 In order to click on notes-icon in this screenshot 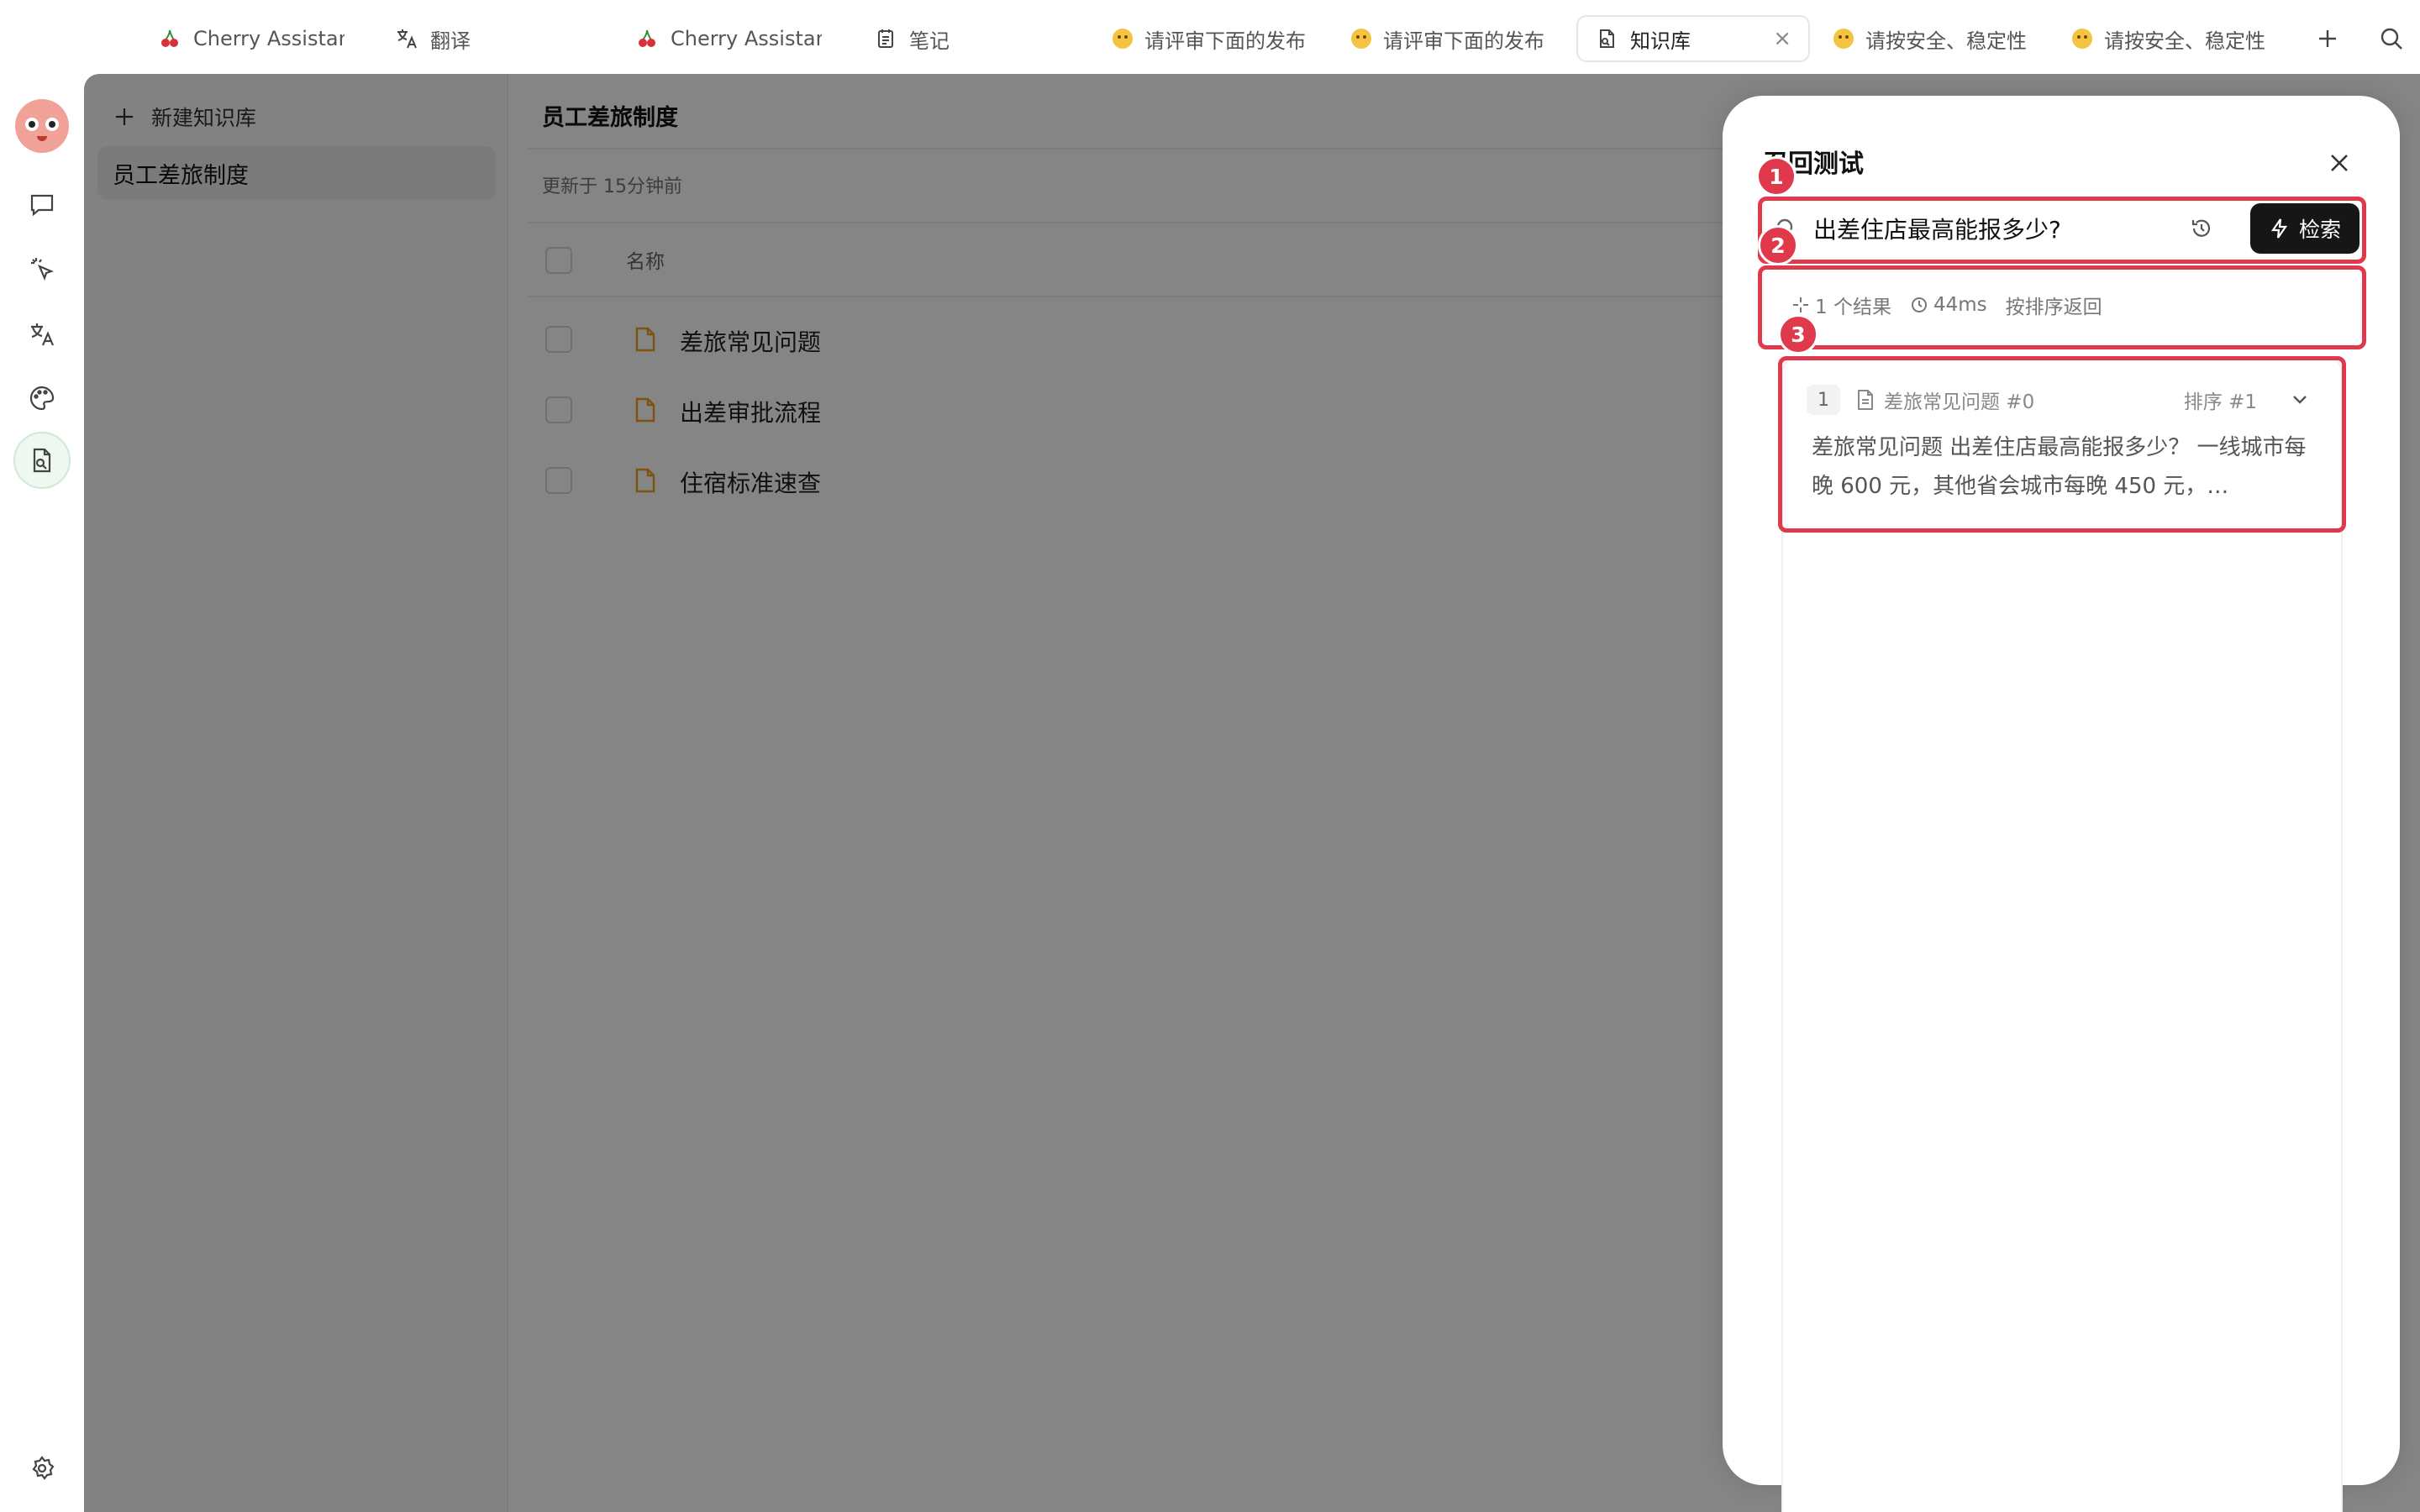, I will do `click(885, 38)`.